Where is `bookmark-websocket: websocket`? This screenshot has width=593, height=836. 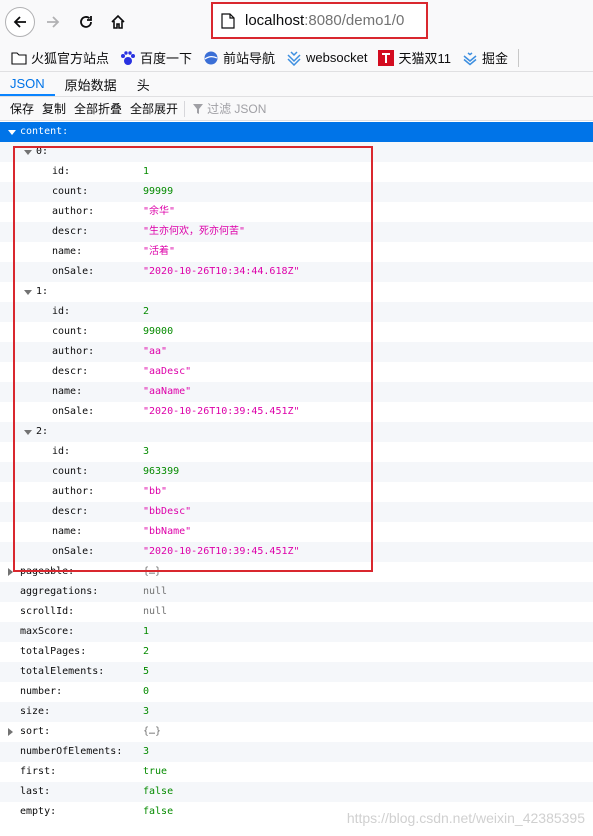
bookmark-websocket: websocket is located at coordinates (326, 58).